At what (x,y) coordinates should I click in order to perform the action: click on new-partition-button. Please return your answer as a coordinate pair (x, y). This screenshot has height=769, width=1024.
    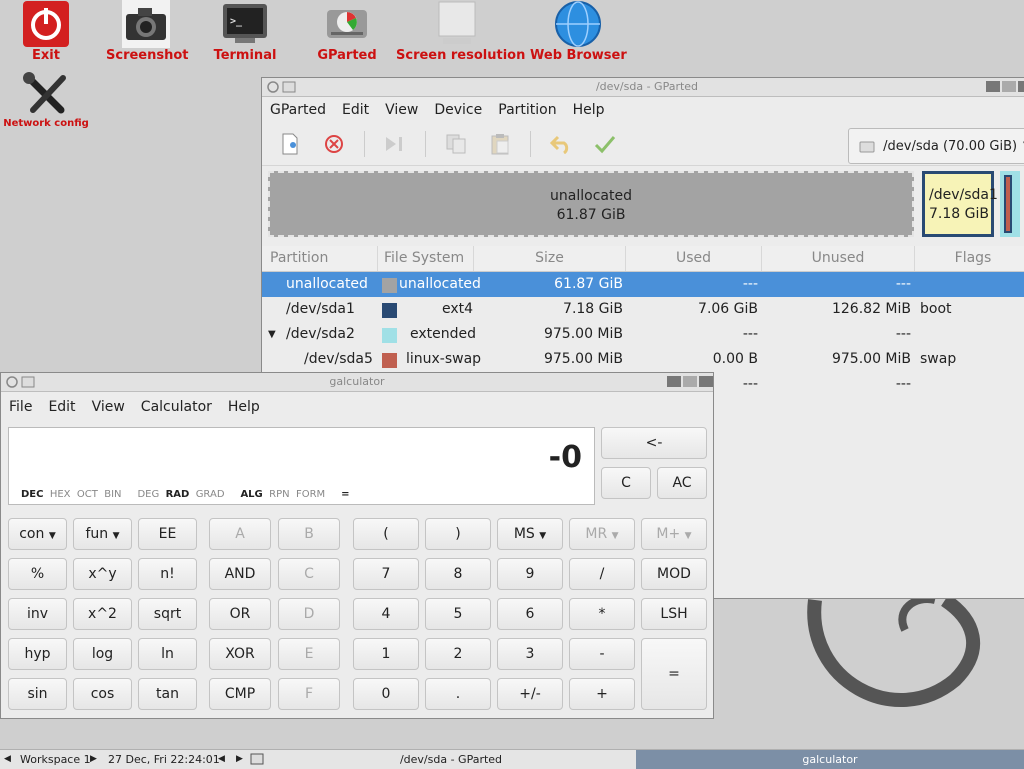
    Looking at the image, I should click on (290, 144).